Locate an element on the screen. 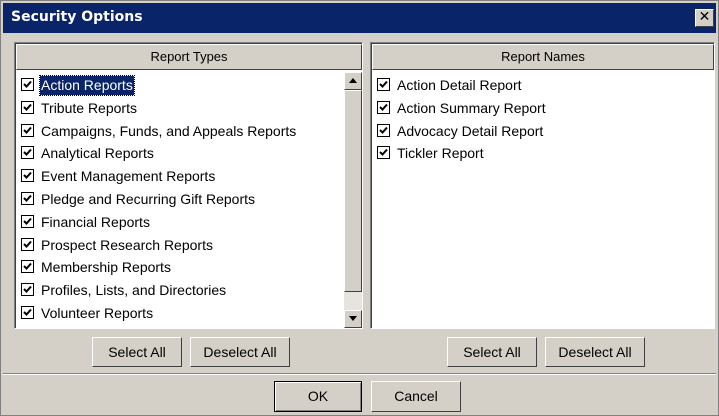 This screenshot has height=416, width=719. arrow-down-icon is located at coordinates (353, 318).